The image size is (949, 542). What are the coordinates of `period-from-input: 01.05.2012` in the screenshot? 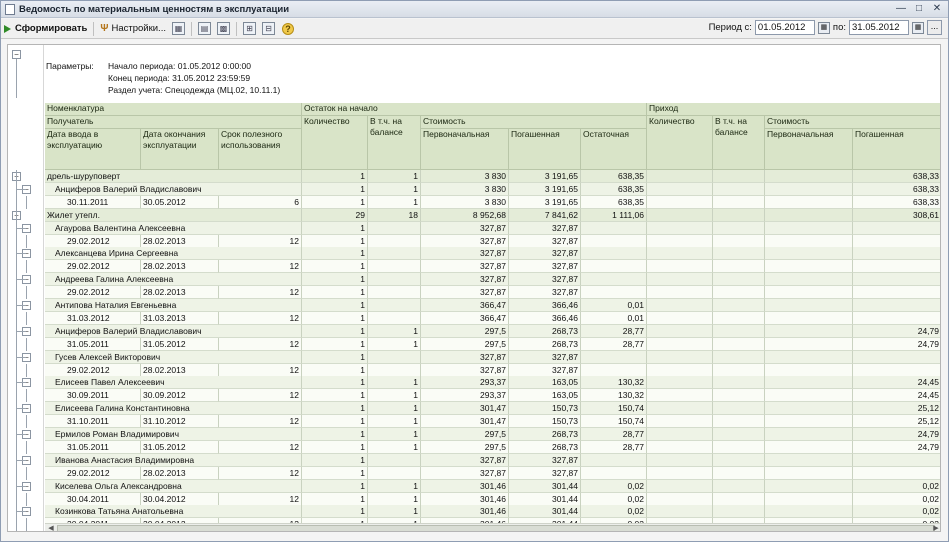 It's located at (784, 27).